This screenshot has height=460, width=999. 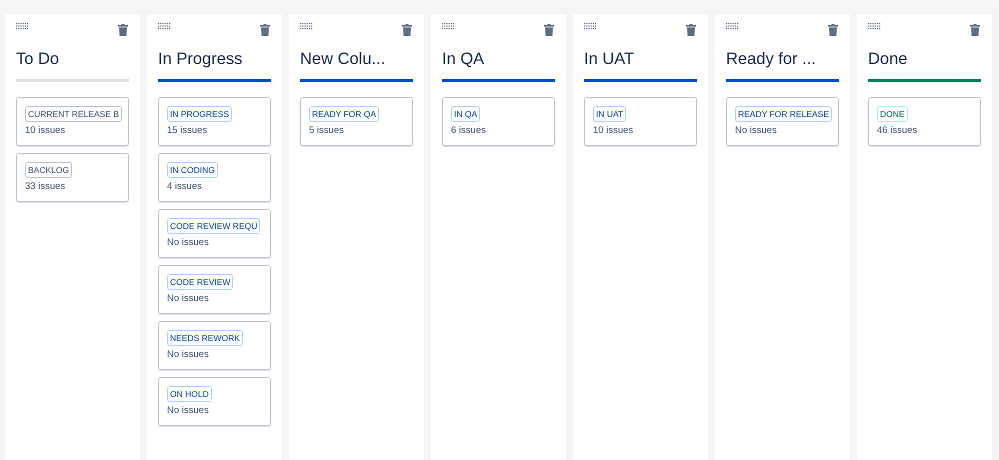 I want to click on column-title: In QA, so click(x=464, y=60).